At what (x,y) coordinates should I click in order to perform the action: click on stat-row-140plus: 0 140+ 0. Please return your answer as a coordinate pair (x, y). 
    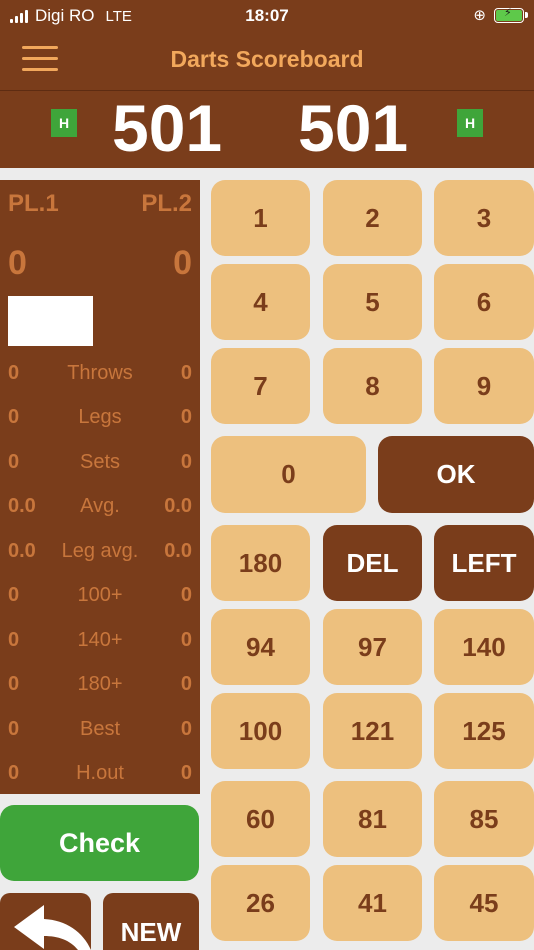
    Looking at the image, I should click on (100, 644).